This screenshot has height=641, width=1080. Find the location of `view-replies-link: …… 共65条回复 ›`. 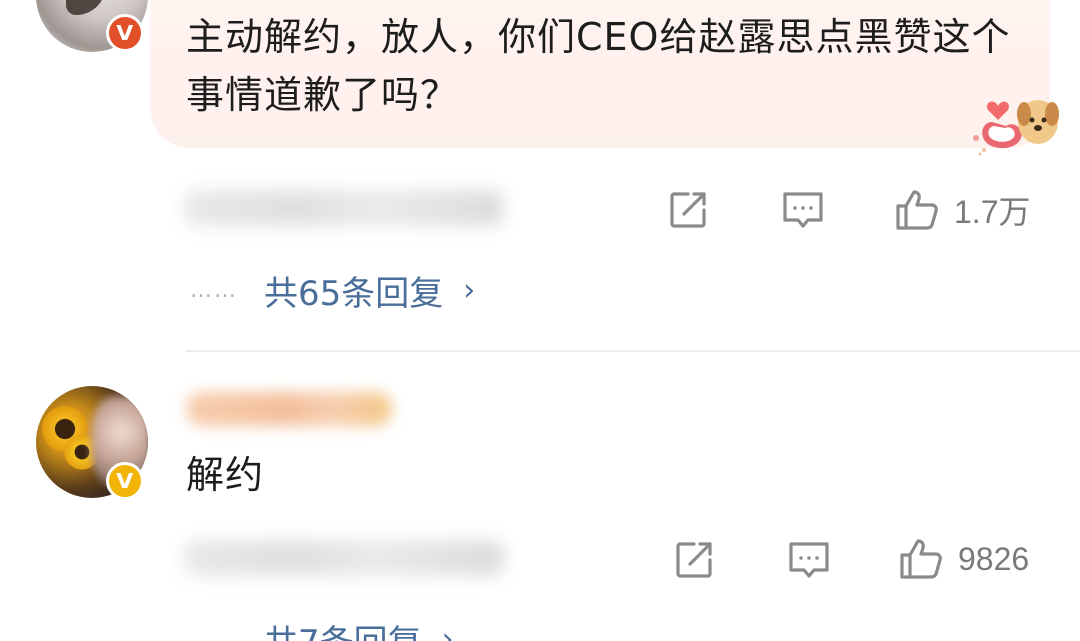

view-replies-link: …… 共65条回复 › is located at coordinates (332, 290).